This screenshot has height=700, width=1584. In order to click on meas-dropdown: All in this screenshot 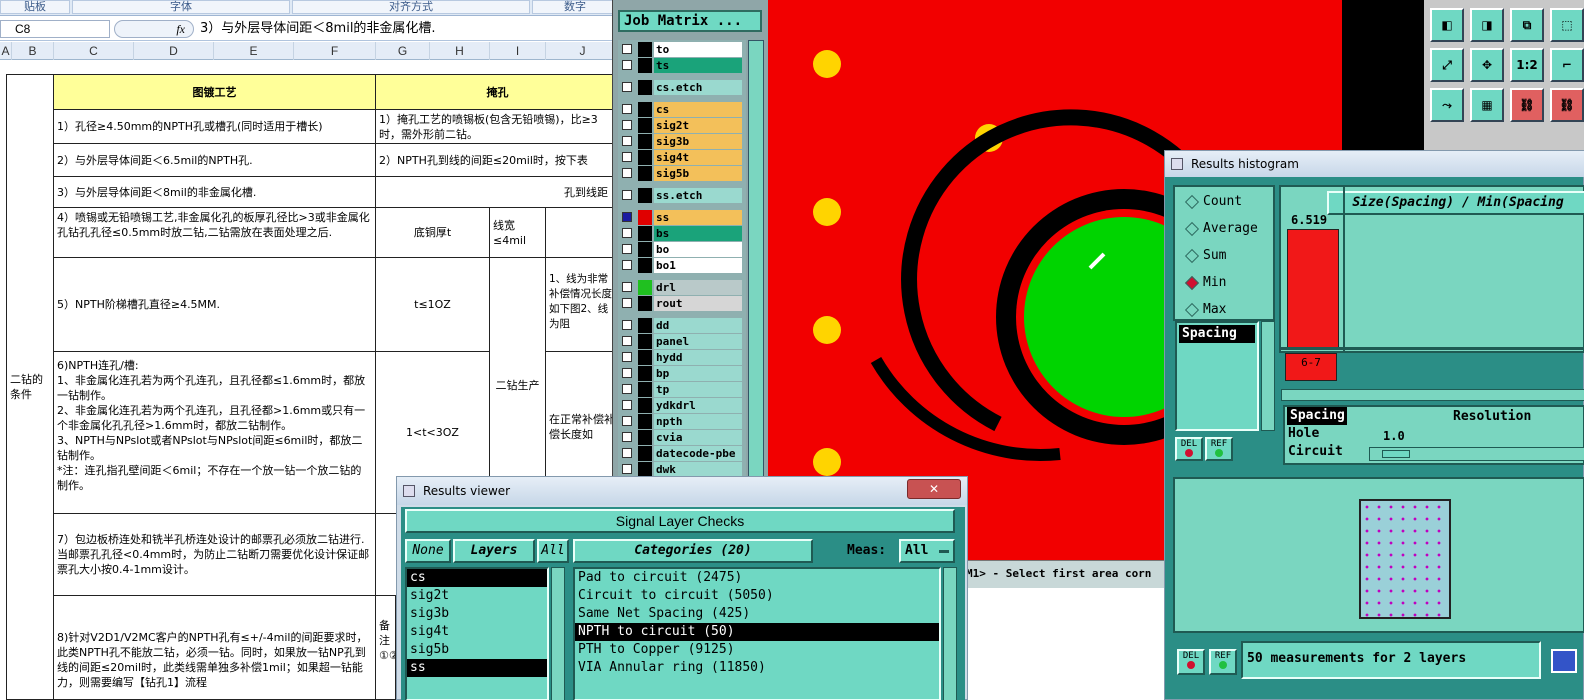, I will do `click(927, 551)`.